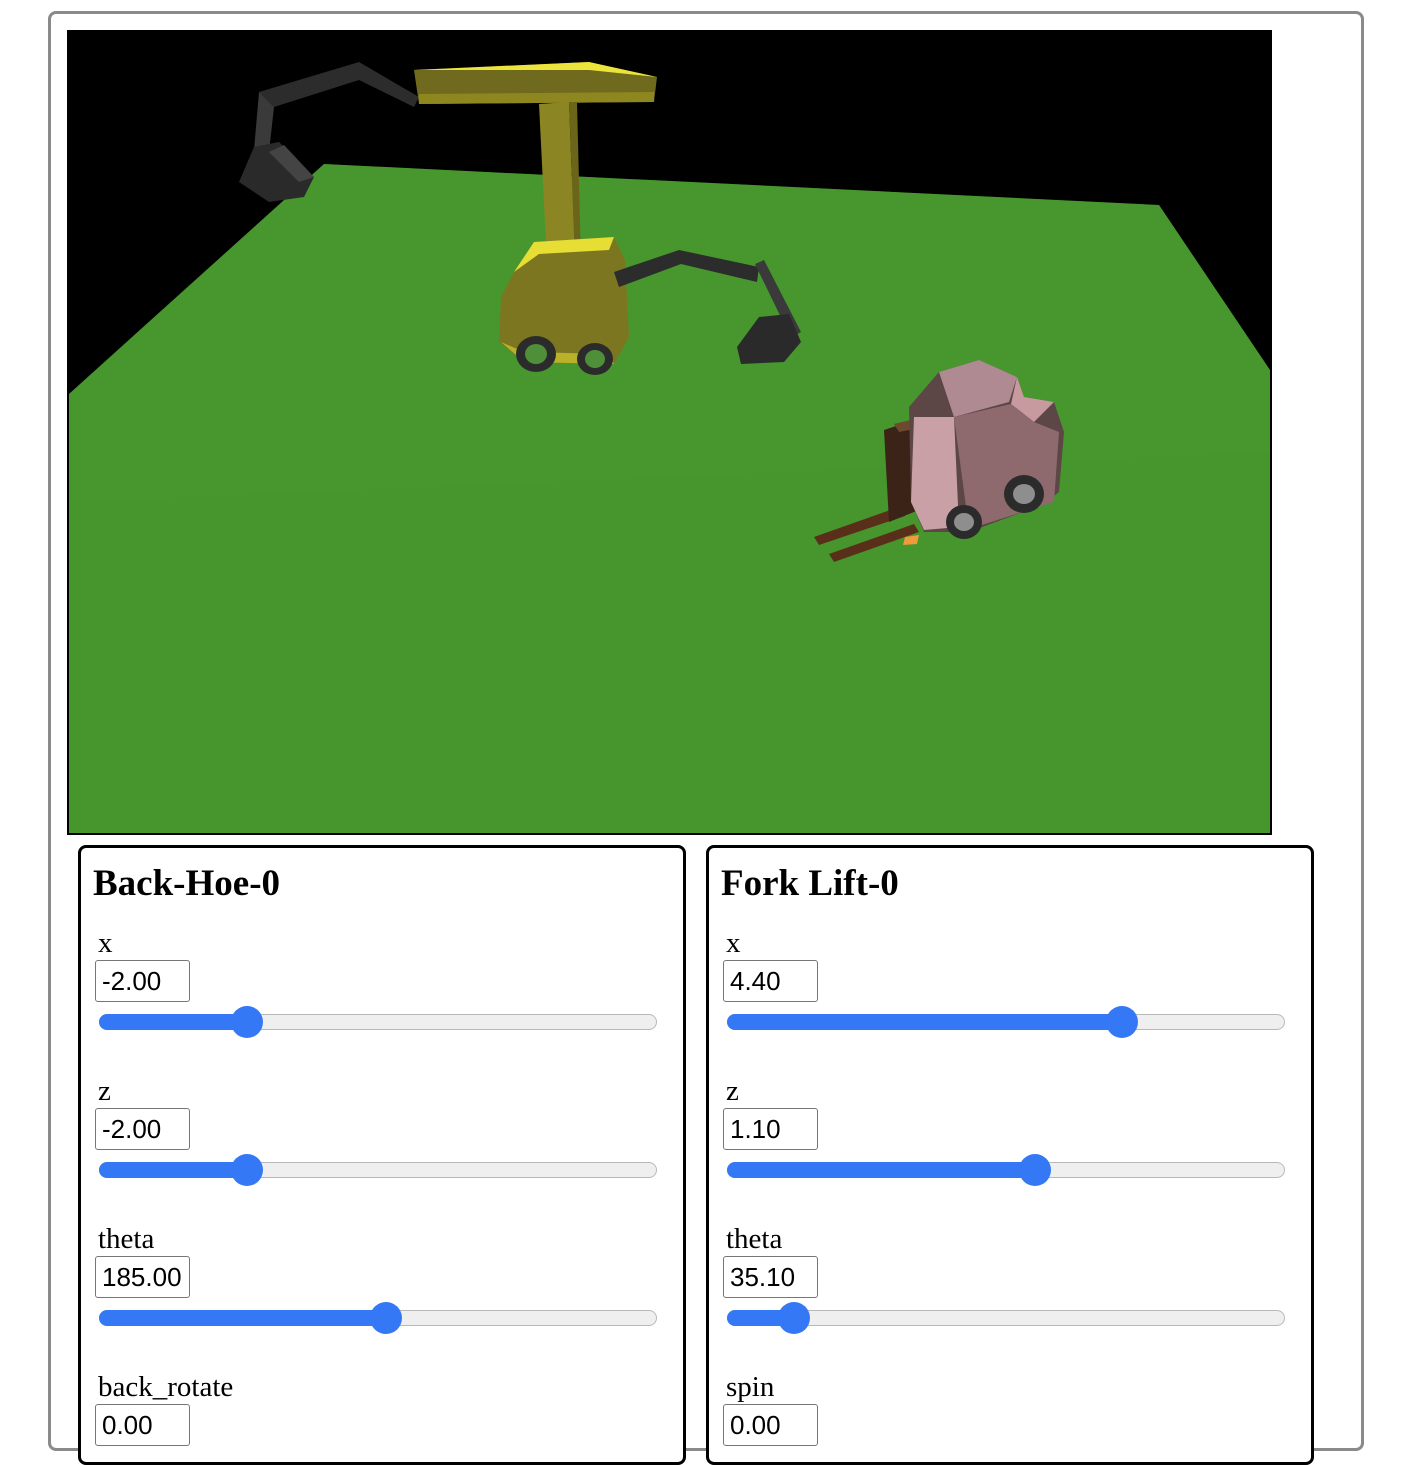 Image resolution: width=1412 pixels, height=1465 pixels. What do you see at coordinates (142, 1425) in the screenshot?
I see `back-rotate-value-input` at bounding box center [142, 1425].